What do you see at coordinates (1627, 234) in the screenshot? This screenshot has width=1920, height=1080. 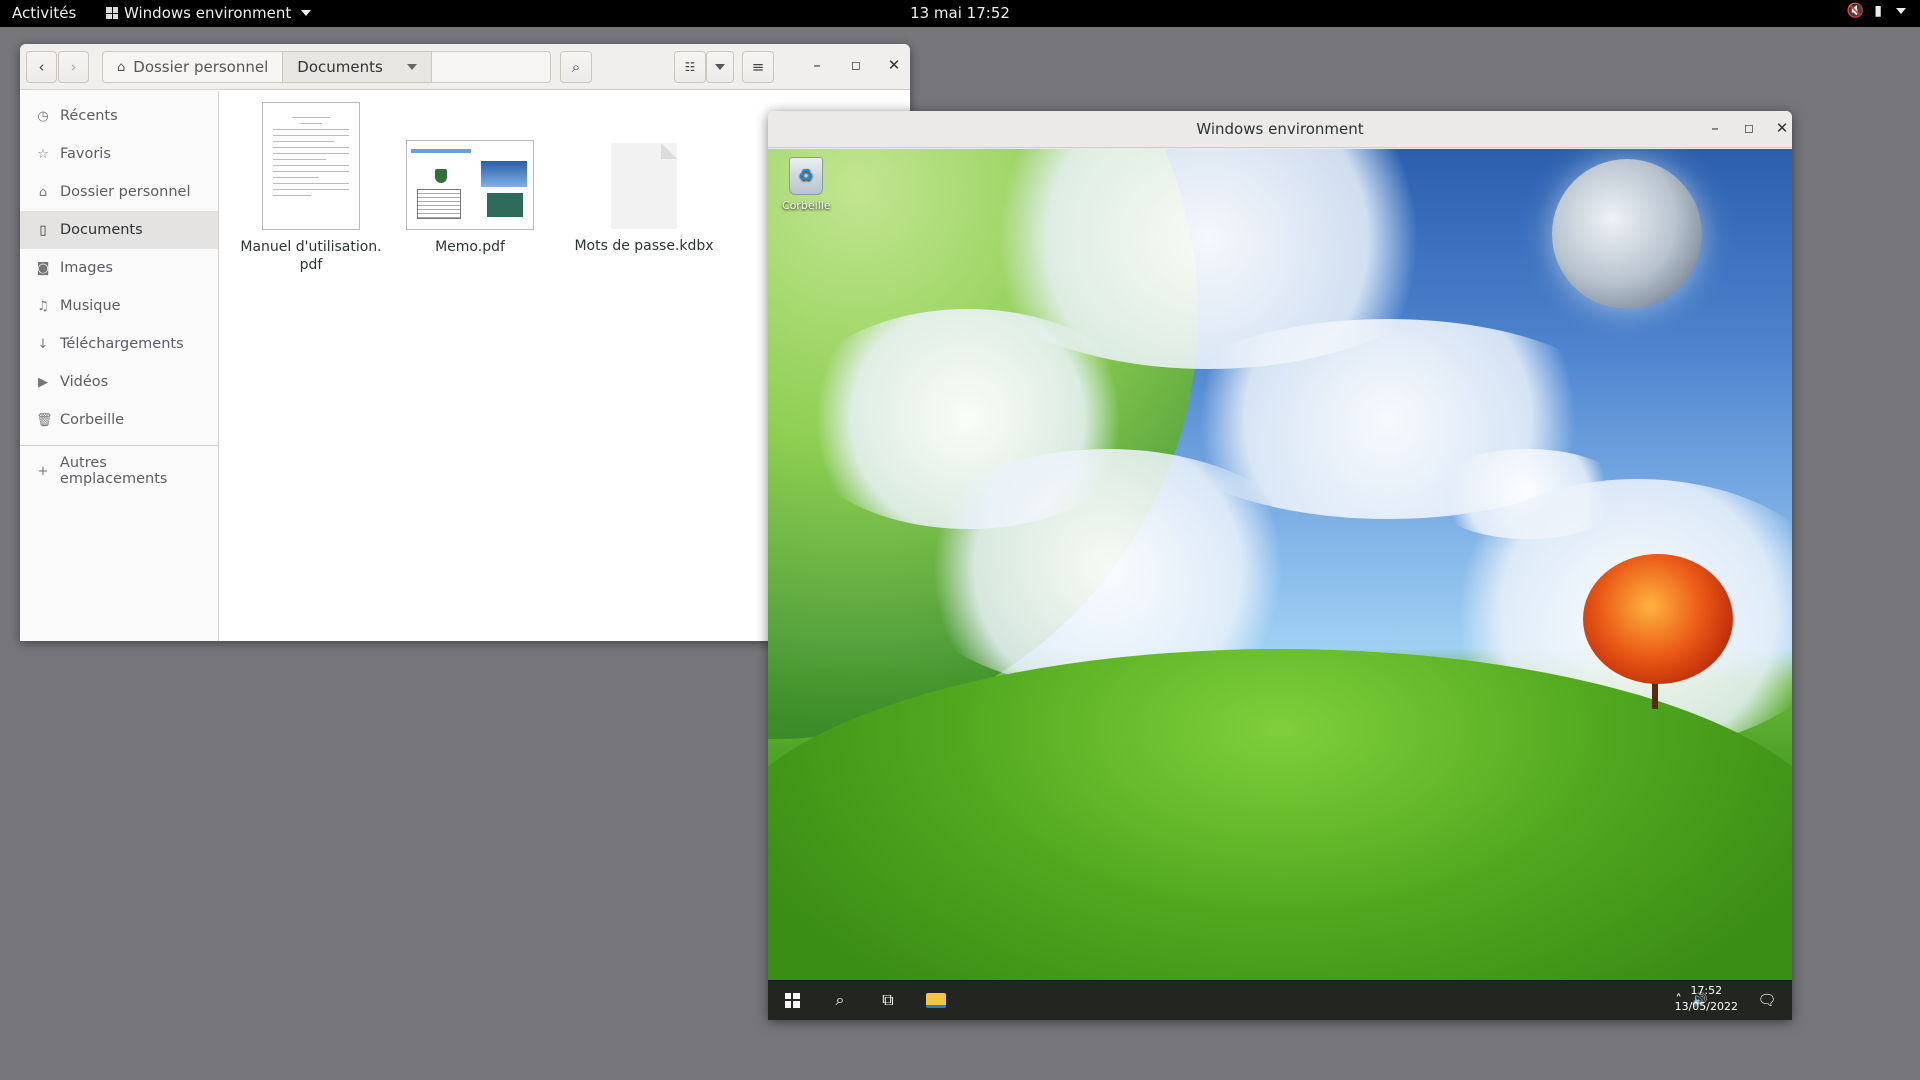 I see `wallpaper-moon` at bounding box center [1627, 234].